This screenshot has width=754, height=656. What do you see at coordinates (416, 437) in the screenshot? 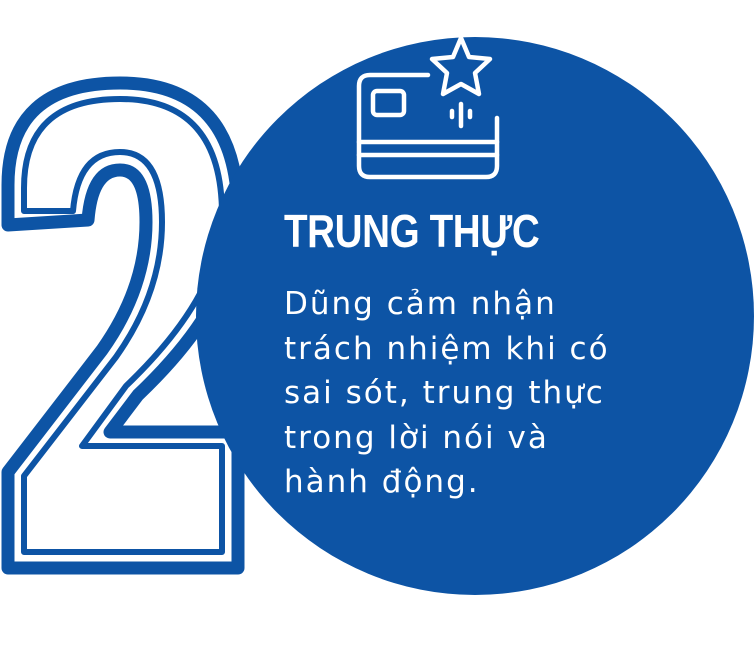
I see `description-line: trong lời nói và` at bounding box center [416, 437].